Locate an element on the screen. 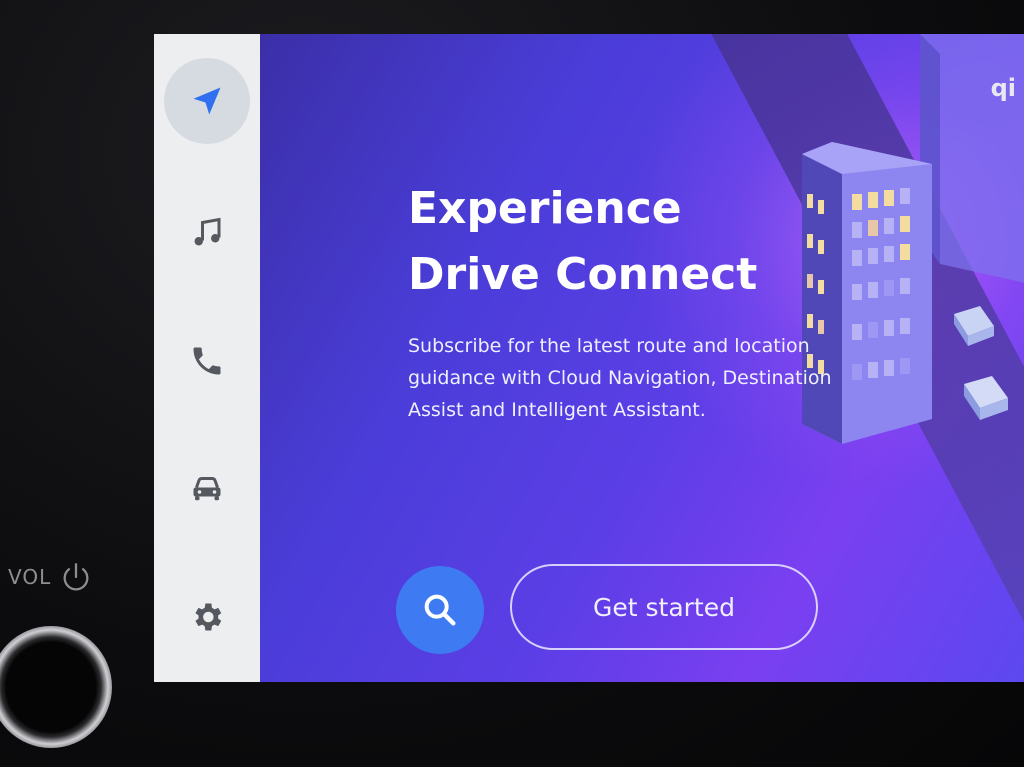  sidebar-item-phone is located at coordinates (207, 361).